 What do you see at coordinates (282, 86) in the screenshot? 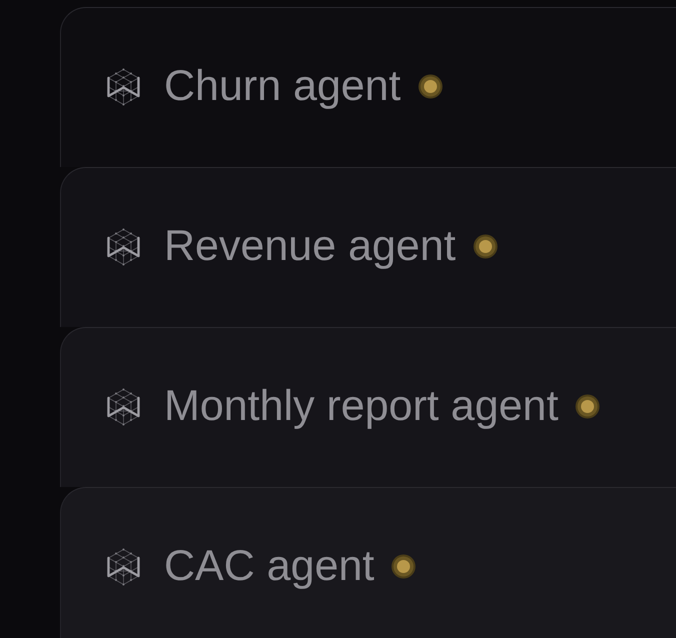
I see `agent-name: Churn agent` at bounding box center [282, 86].